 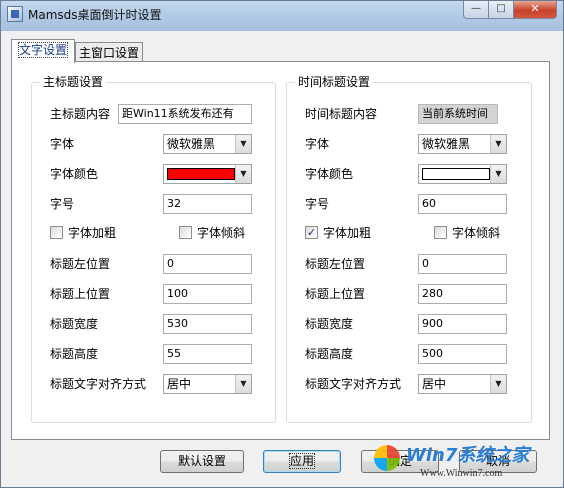 I want to click on main-color-swatch, so click(x=201, y=174).